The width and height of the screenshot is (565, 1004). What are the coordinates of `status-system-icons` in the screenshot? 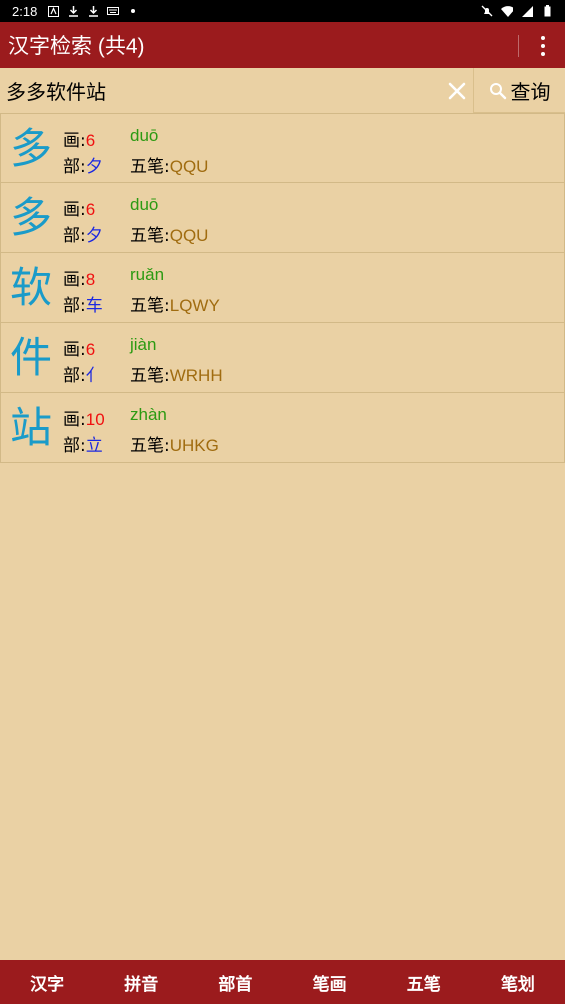 It's located at (517, 11).